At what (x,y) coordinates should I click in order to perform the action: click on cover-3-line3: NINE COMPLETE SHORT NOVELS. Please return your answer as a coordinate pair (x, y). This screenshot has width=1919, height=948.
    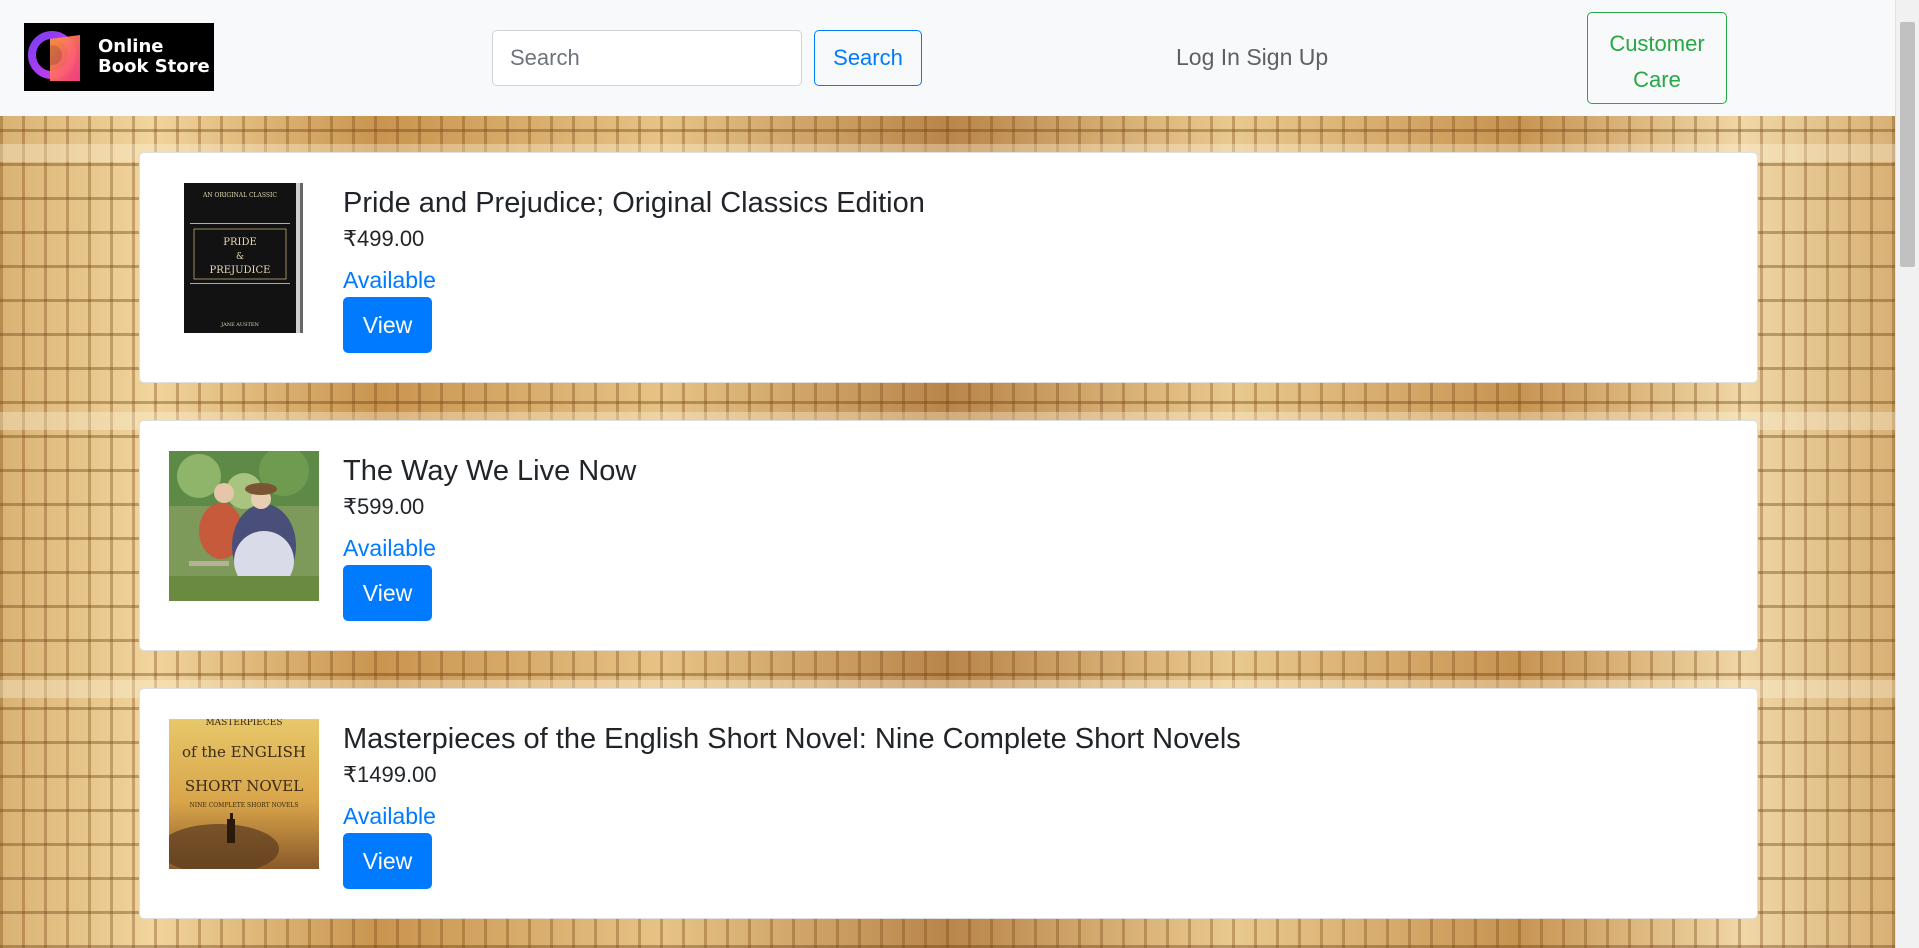
    Looking at the image, I should click on (244, 805).